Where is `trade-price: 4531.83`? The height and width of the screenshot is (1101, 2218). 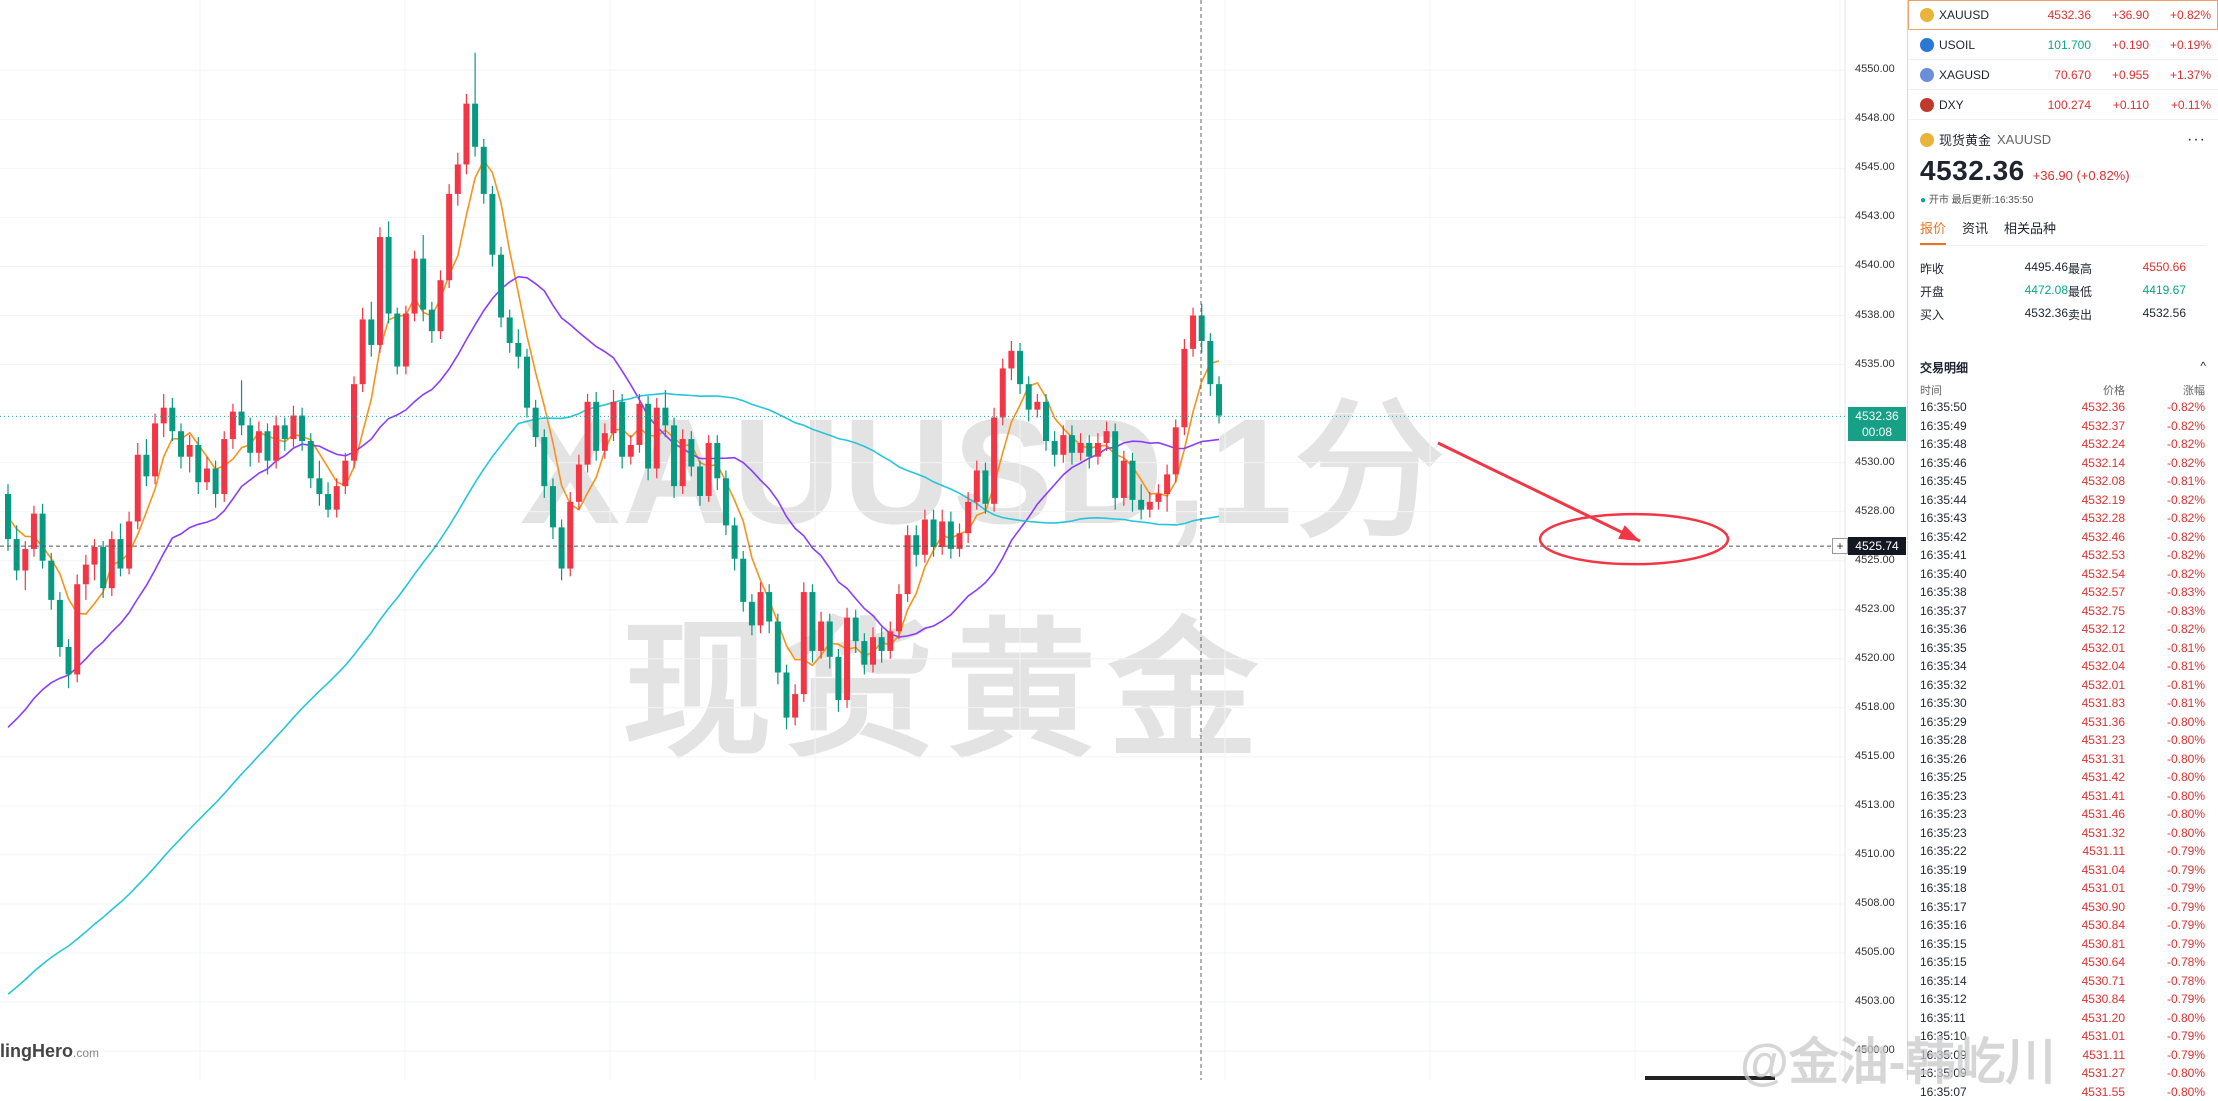 trade-price: 4531.83 is located at coordinates (2077, 703).